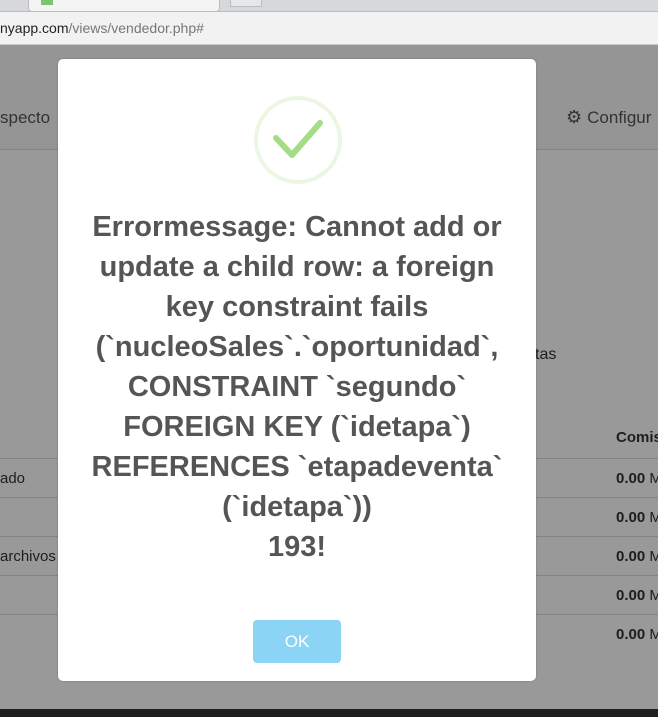 The width and height of the screenshot is (658, 717). What do you see at coordinates (34, 28) in the screenshot?
I see `url-domain: nyapp.com` at bounding box center [34, 28].